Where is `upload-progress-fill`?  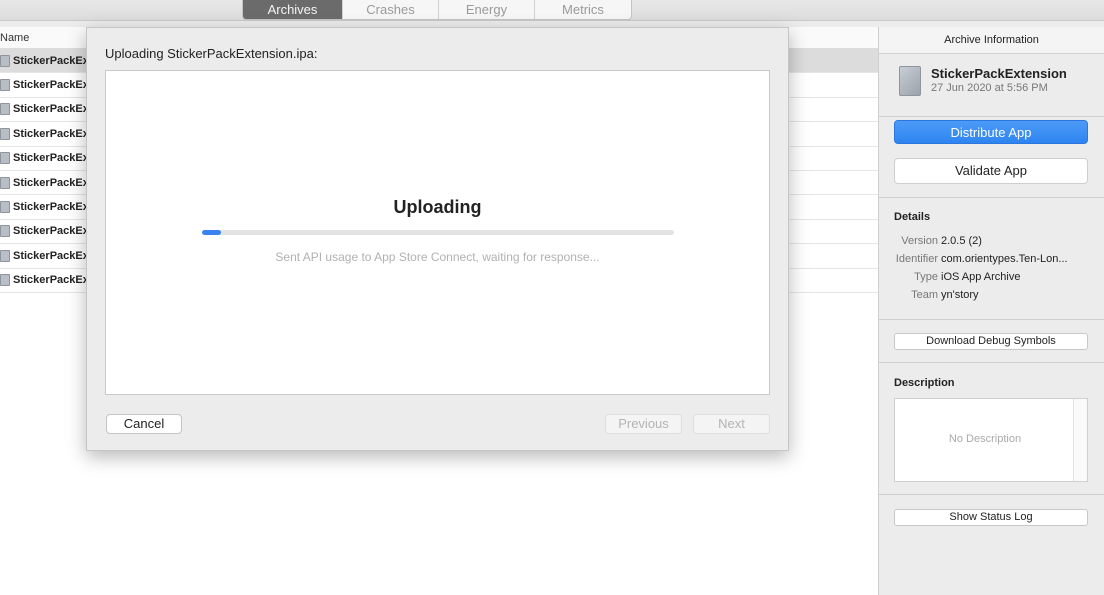
upload-progress-fill is located at coordinates (211, 232).